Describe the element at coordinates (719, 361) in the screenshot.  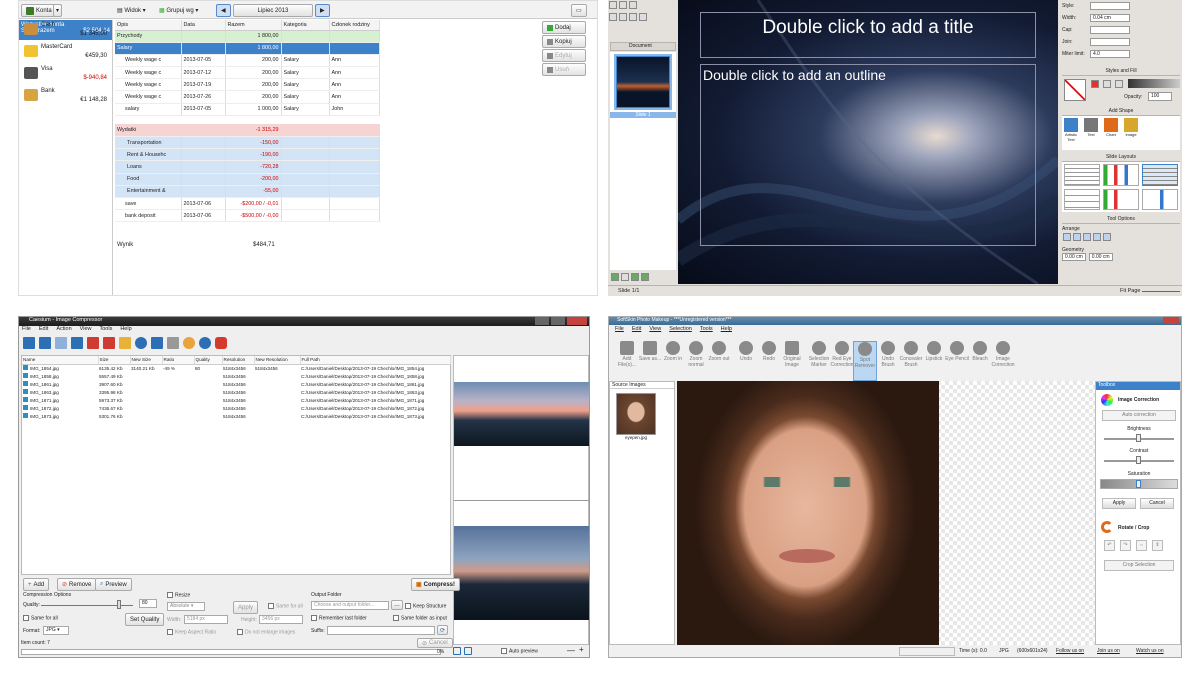
I see `toolbar-button: Zoom out` at that location.